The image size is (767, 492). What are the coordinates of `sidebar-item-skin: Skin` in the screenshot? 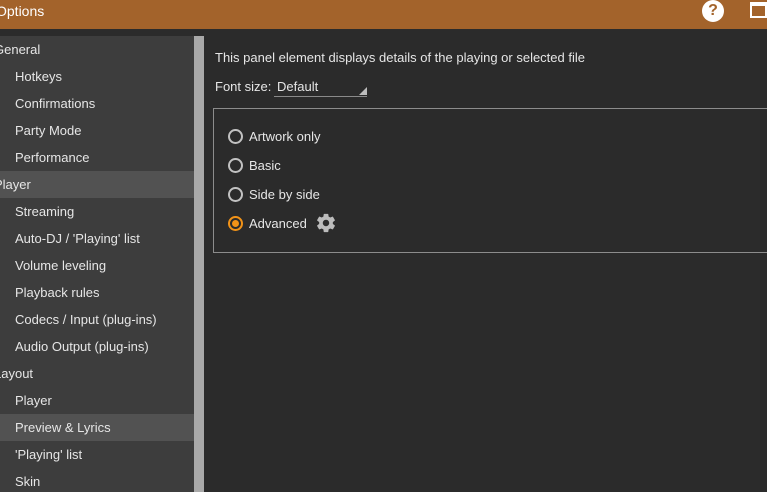 It's located at (97, 480).